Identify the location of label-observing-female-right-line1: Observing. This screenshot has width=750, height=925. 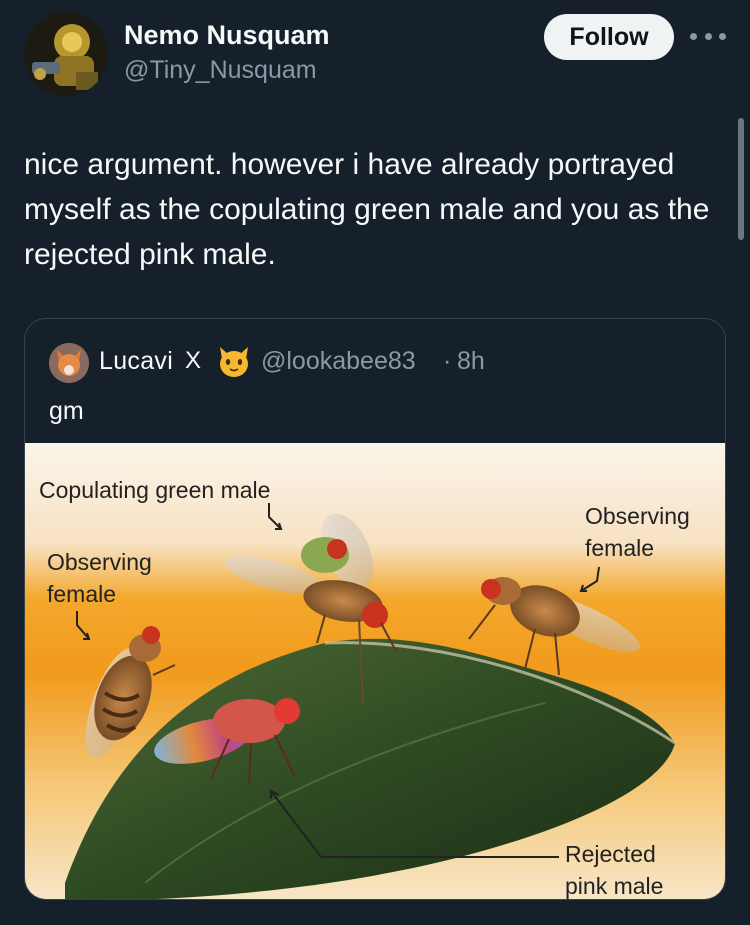
(637, 516).